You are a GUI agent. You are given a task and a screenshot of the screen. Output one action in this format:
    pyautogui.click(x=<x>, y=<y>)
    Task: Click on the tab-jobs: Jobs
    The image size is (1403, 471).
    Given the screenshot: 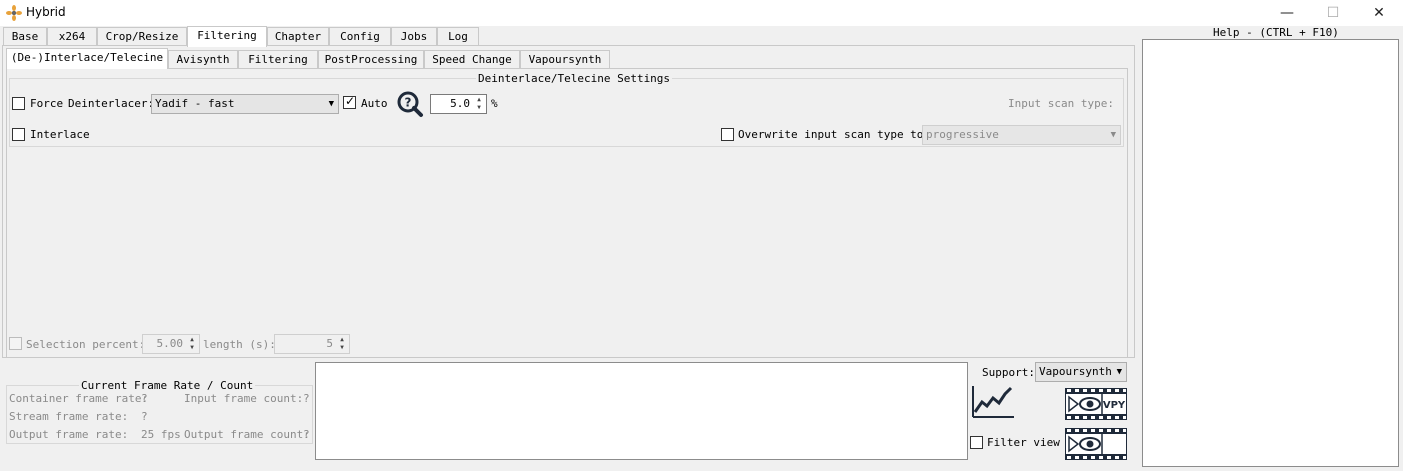 What is the action you would take?
    pyautogui.click(x=414, y=36)
    